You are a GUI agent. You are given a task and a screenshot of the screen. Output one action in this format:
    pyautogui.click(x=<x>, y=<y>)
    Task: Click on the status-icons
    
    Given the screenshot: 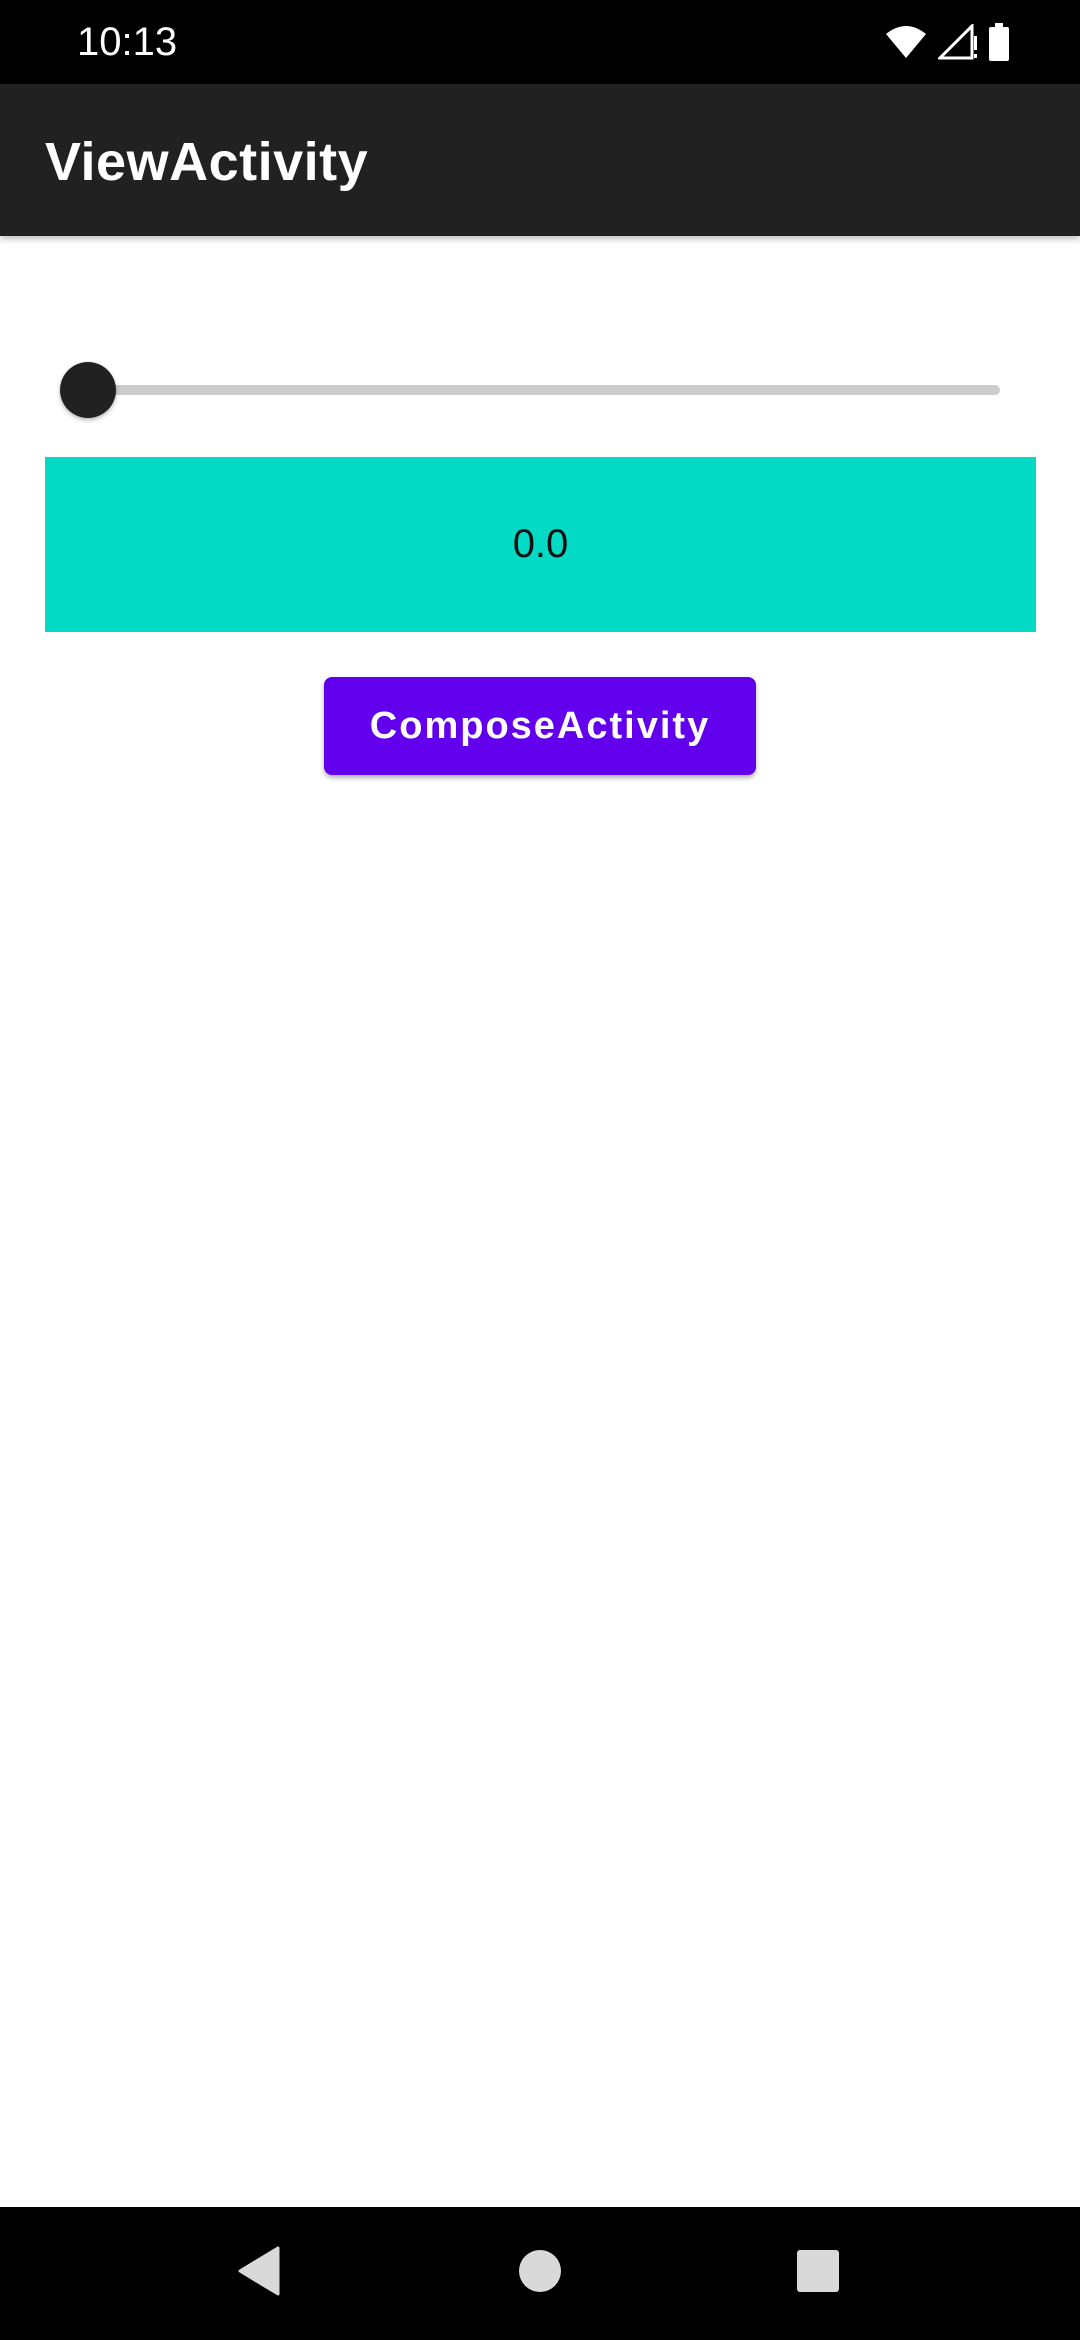 What is the action you would take?
    pyautogui.click(x=947, y=42)
    